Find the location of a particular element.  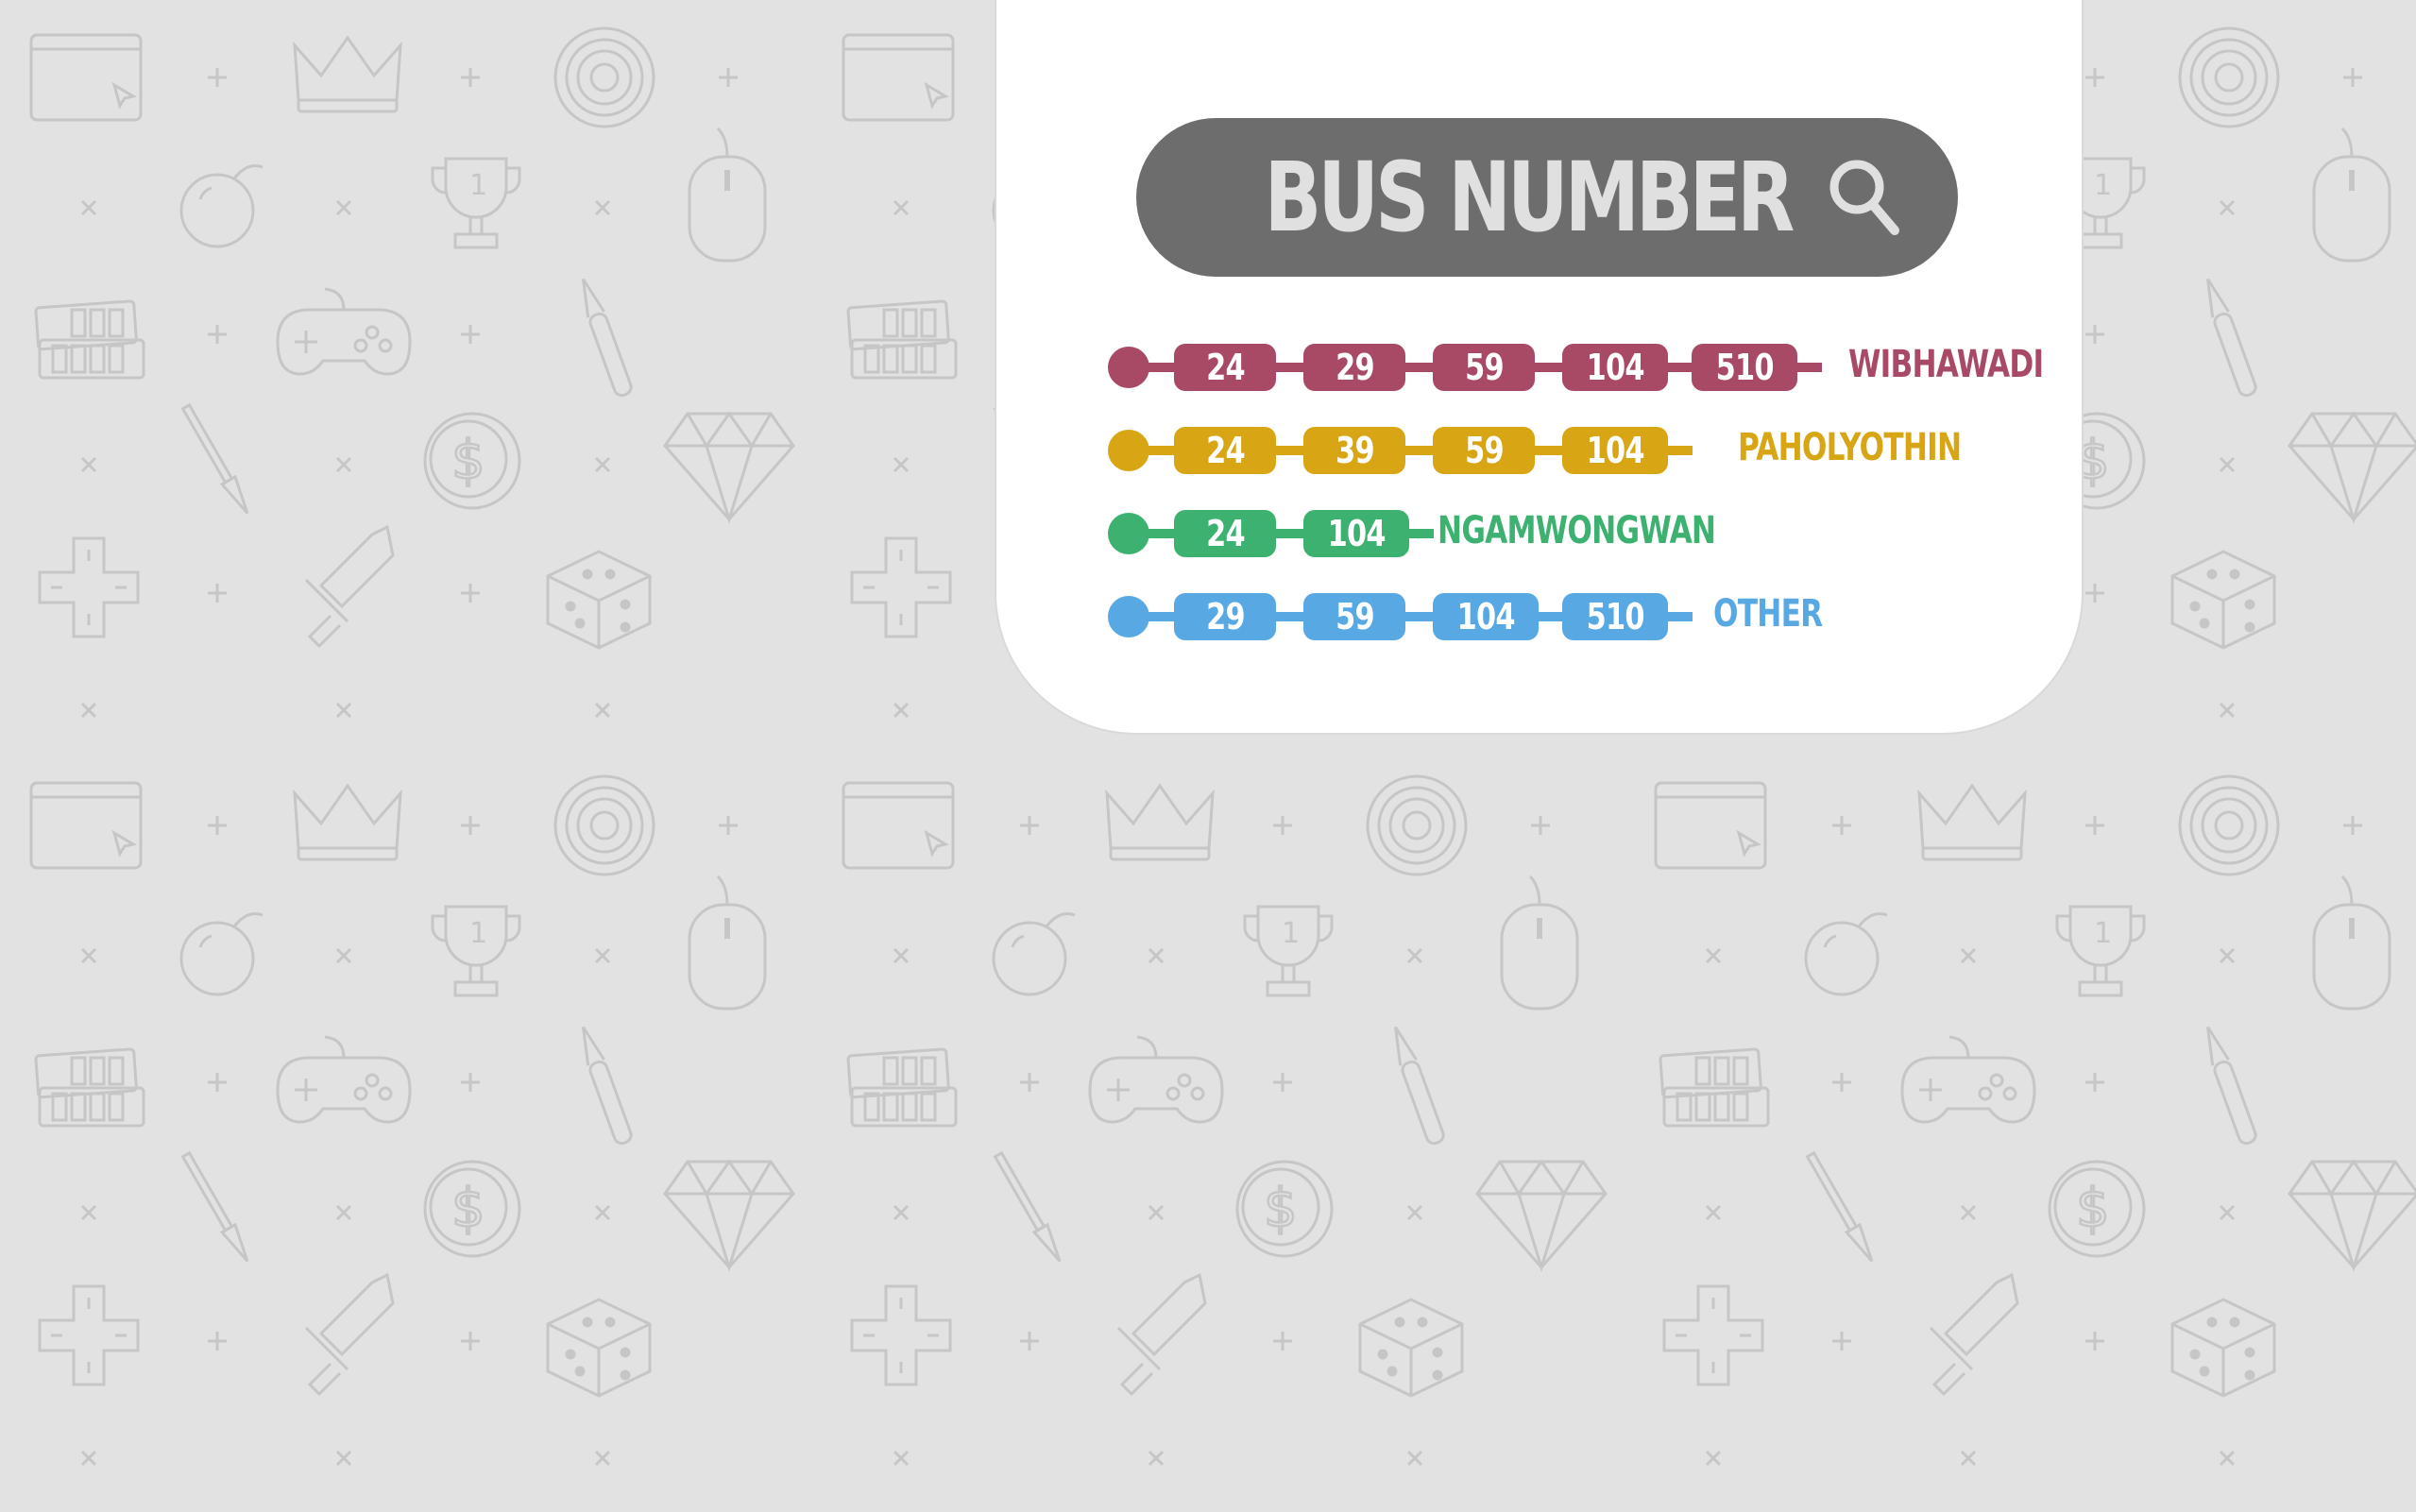

bus-number-search-button: BUS NUMBER is located at coordinates (1547, 197).